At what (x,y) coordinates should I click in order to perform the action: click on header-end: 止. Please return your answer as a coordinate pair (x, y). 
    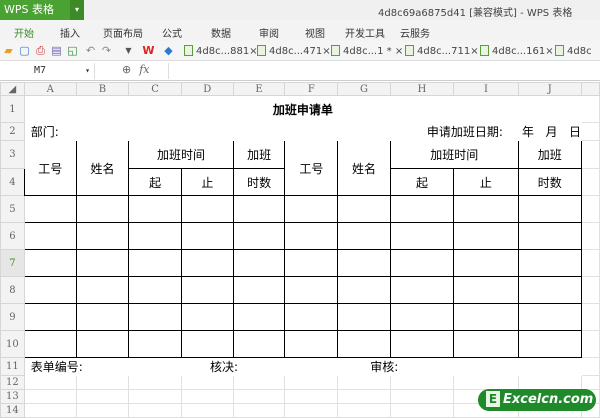
    Looking at the image, I should click on (486, 182).